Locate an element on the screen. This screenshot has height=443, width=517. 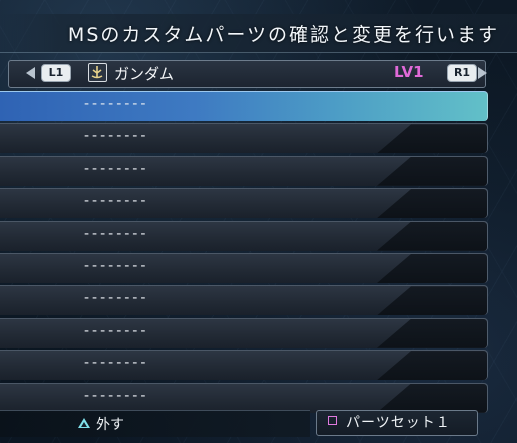
unit-name: ガンダム is located at coordinates (144, 74).